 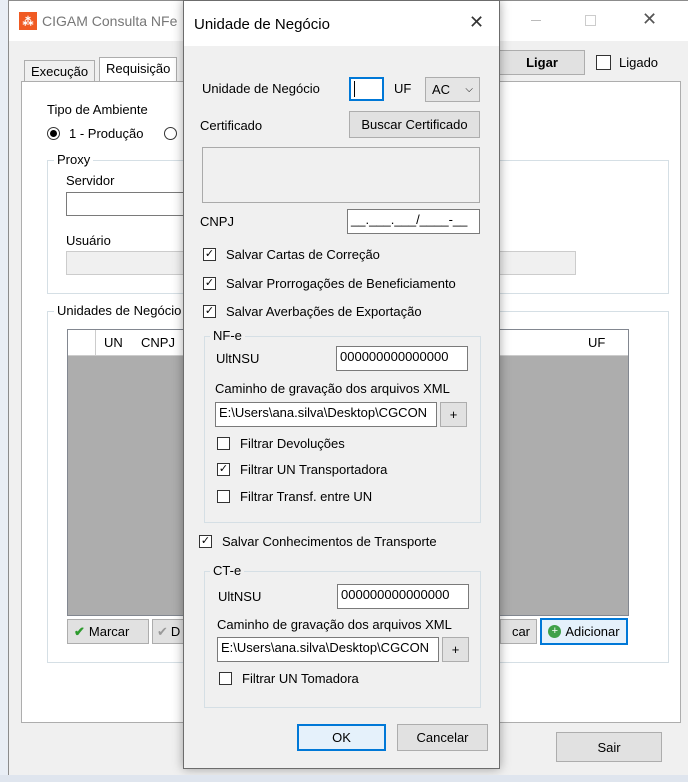 I want to click on grid-col-cnpj: CNPJ, so click(x=158, y=342).